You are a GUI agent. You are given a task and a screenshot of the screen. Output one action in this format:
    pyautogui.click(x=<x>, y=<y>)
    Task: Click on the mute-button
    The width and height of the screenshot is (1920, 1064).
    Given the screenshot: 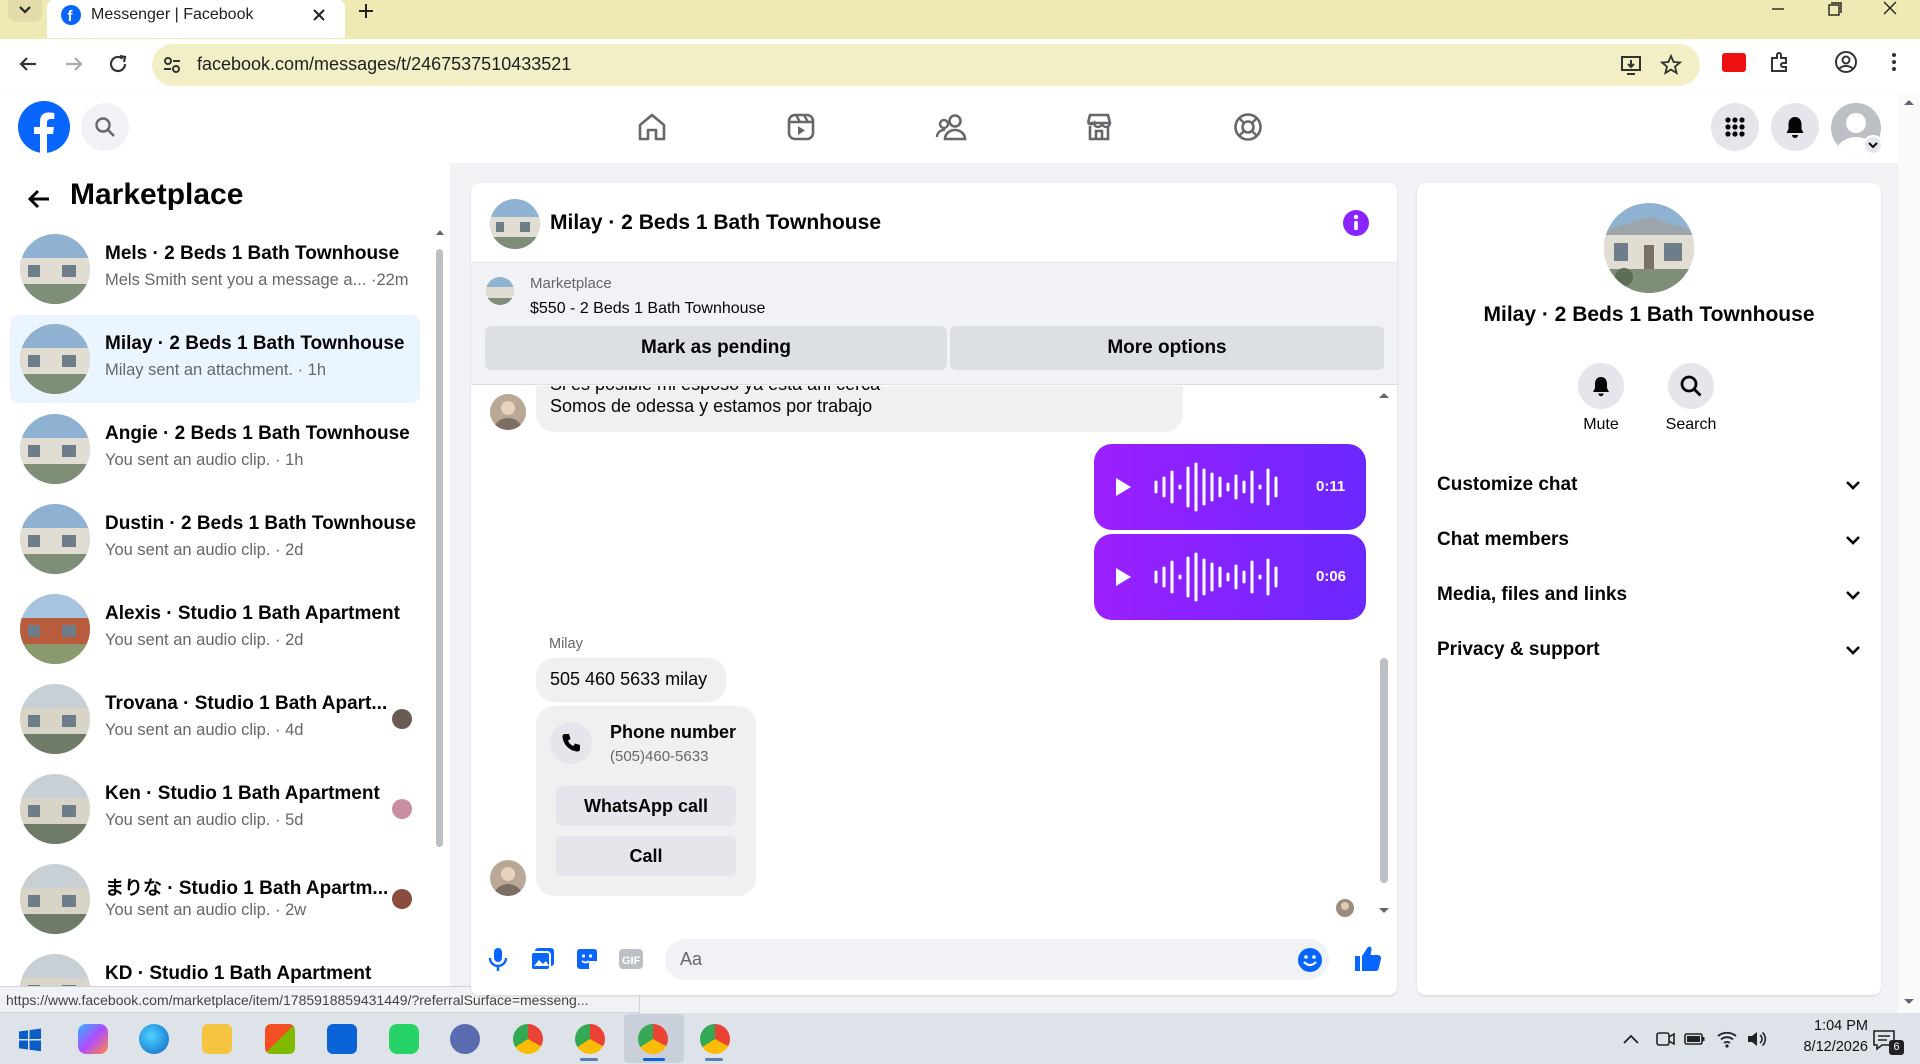 What is the action you would take?
    pyautogui.click(x=1601, y=386)
    